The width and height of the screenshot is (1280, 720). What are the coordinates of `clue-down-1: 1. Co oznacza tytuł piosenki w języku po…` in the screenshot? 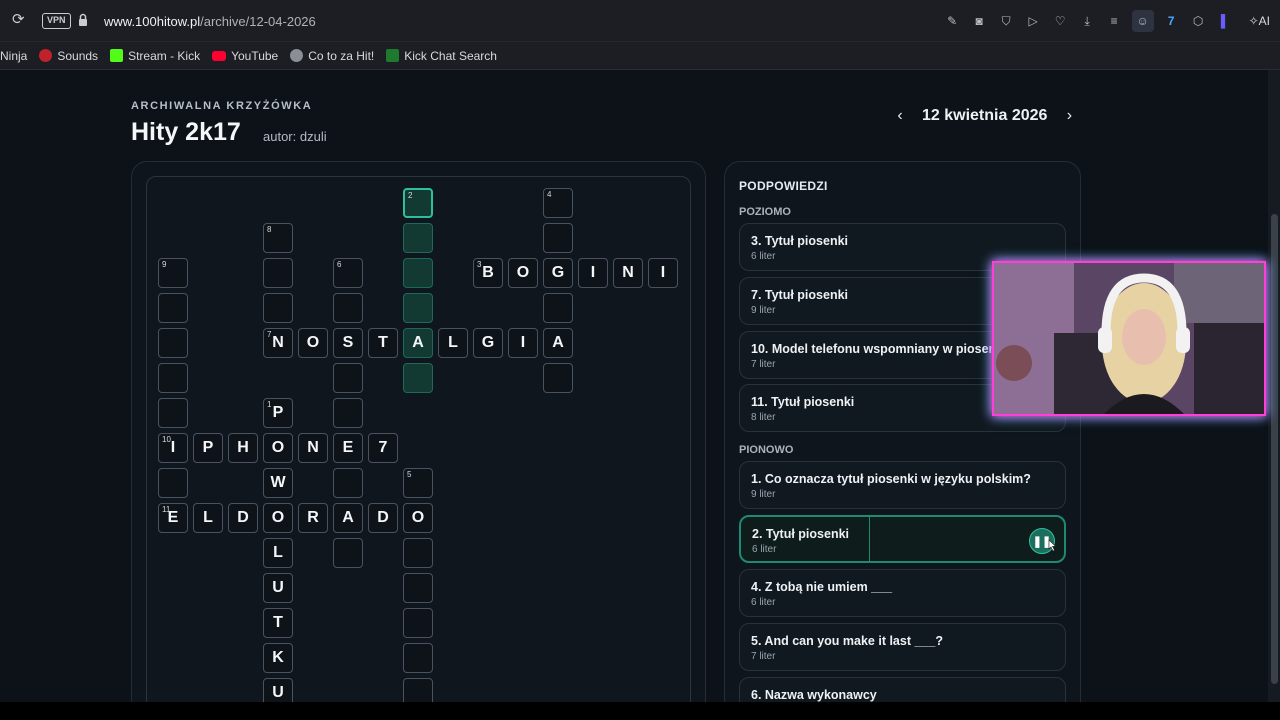 It's located at (902, 485).